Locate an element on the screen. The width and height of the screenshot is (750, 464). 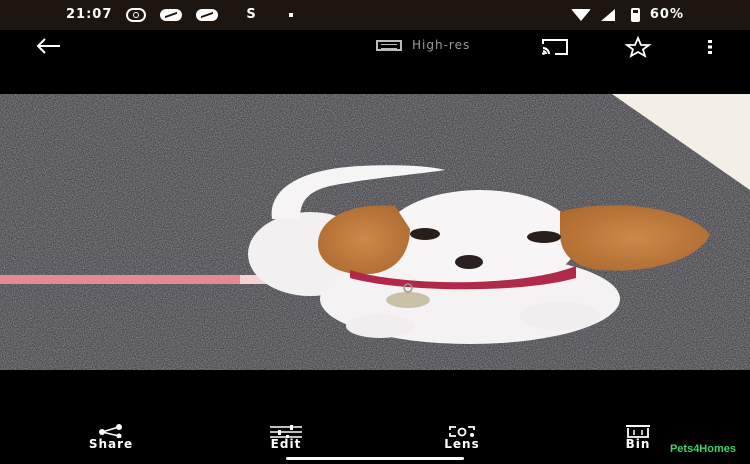
share-button: Share is located at coordinates (111, 437).